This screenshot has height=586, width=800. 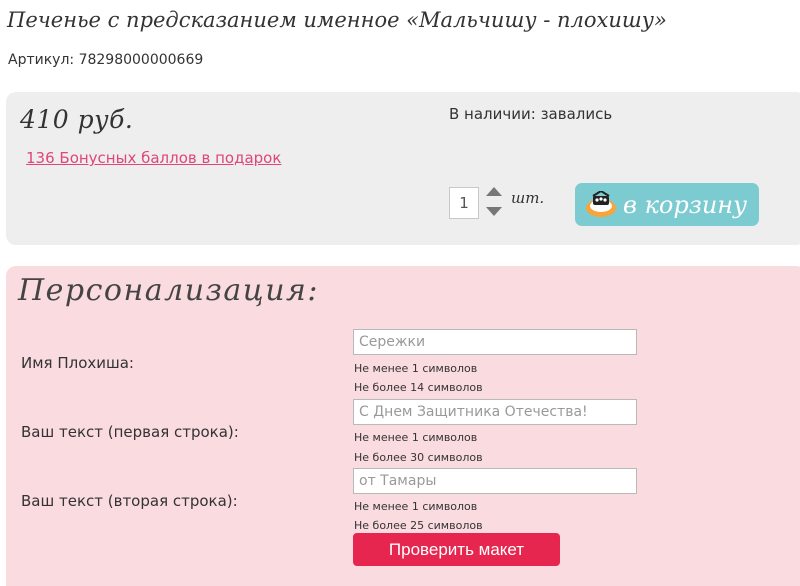 I want to click on add-to-cart-button: в корзину, so click(x=667, y=204).